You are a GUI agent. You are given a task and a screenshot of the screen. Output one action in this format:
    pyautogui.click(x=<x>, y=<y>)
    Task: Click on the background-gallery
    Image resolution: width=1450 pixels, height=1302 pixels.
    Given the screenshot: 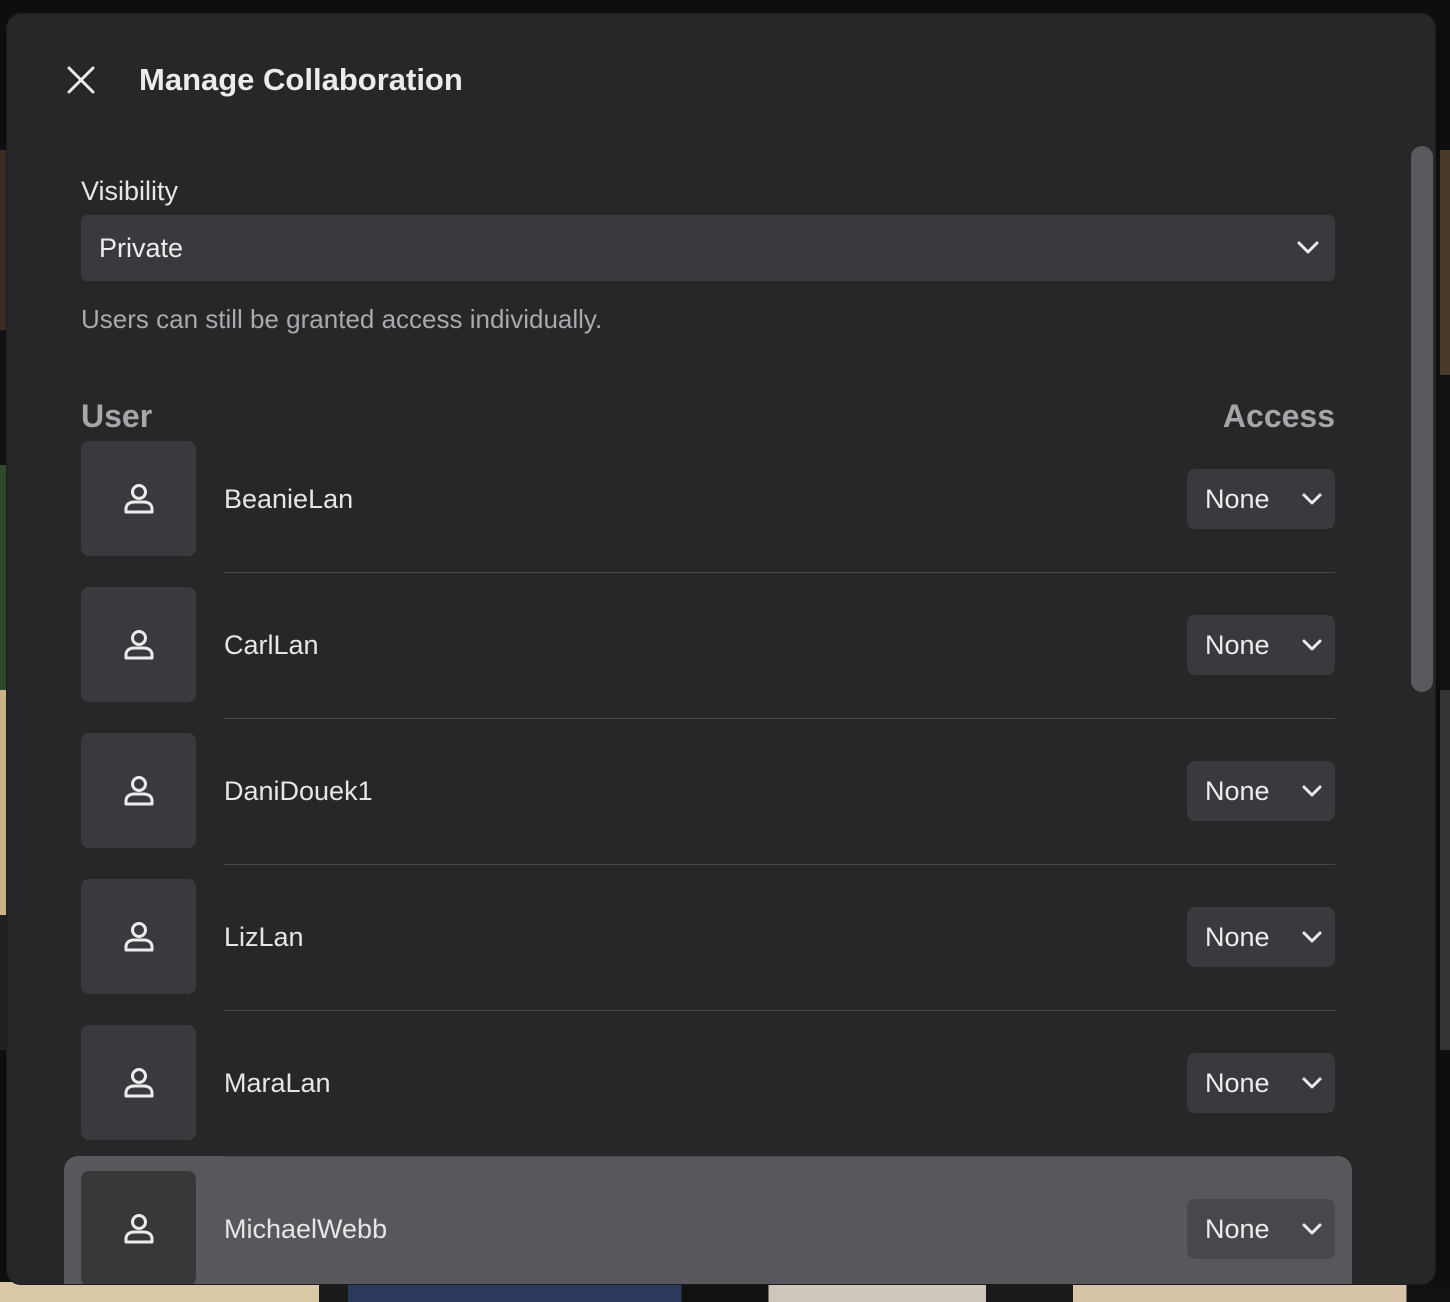 What is the action you would take?
    pyautogui.click(x=725, y=1292)
    